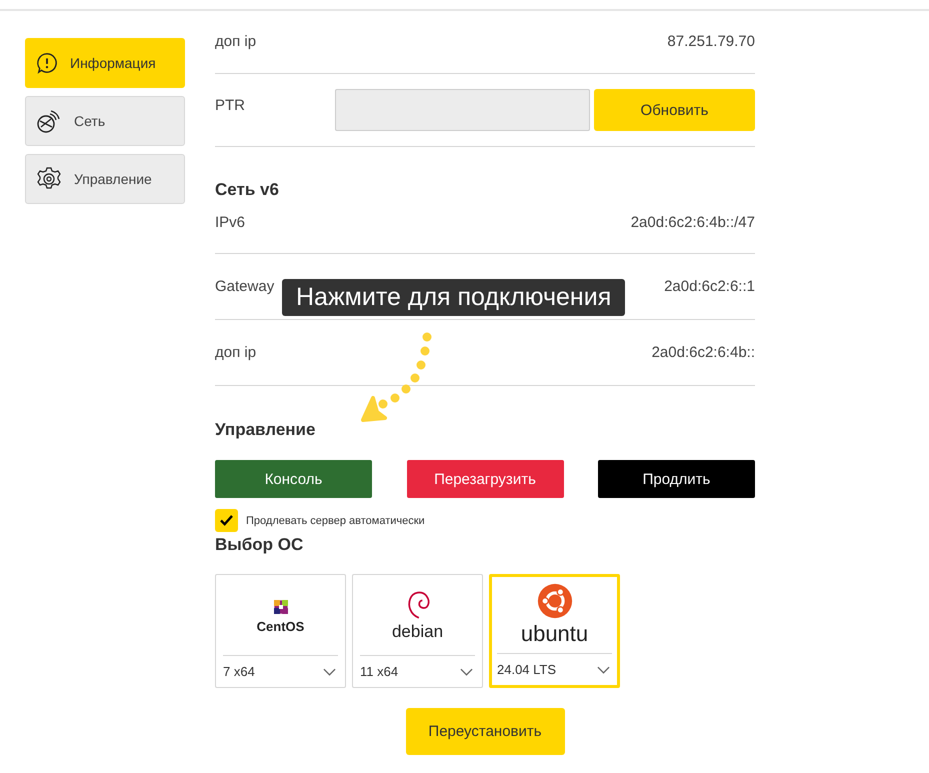 The height and width of the screenshot is (773, 929). Describe the element at coordinates (280, 671) in the screenshot. I see `version-select: 7 x64` at that location.